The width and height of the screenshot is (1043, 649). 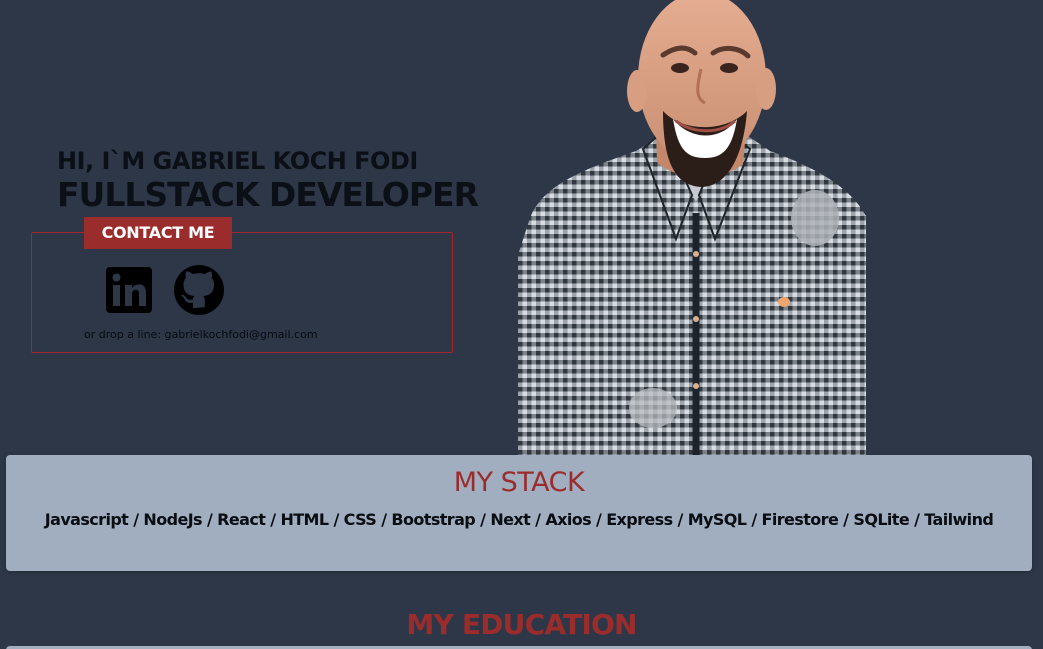 I want to click on role-heading: FULLSTACK DEVELOPER, so click(x=268, y=194).